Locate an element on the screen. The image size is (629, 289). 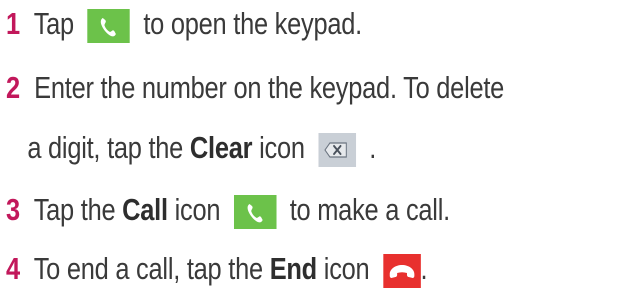
step-number: 3 is located at coordinates (13, 209).